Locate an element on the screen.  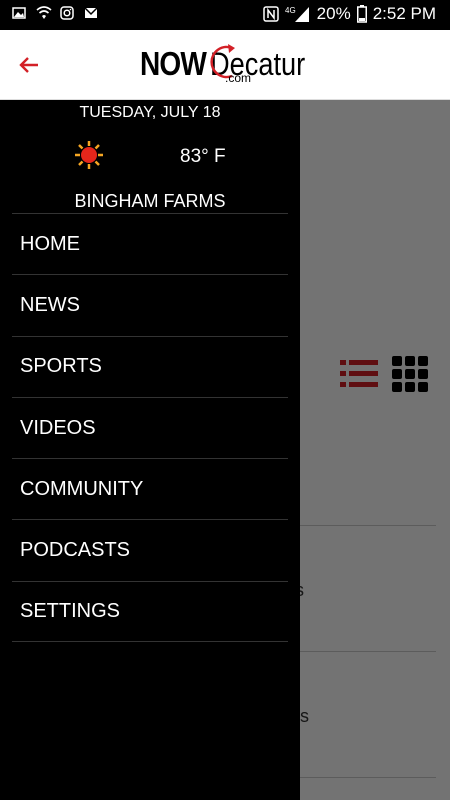
wifi-shield-icon is located at coordinates (44, 13).